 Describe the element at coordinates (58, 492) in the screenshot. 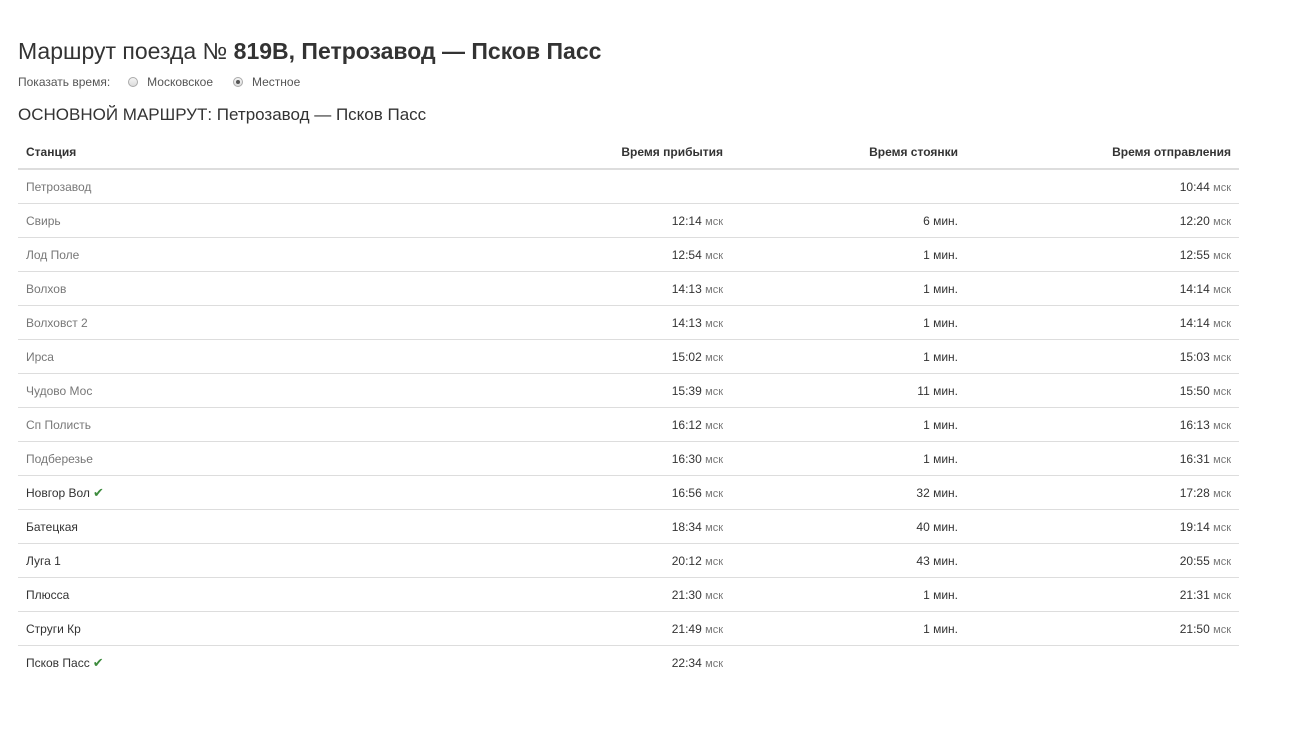

I see `station-name: Новгор Вол` at that location.